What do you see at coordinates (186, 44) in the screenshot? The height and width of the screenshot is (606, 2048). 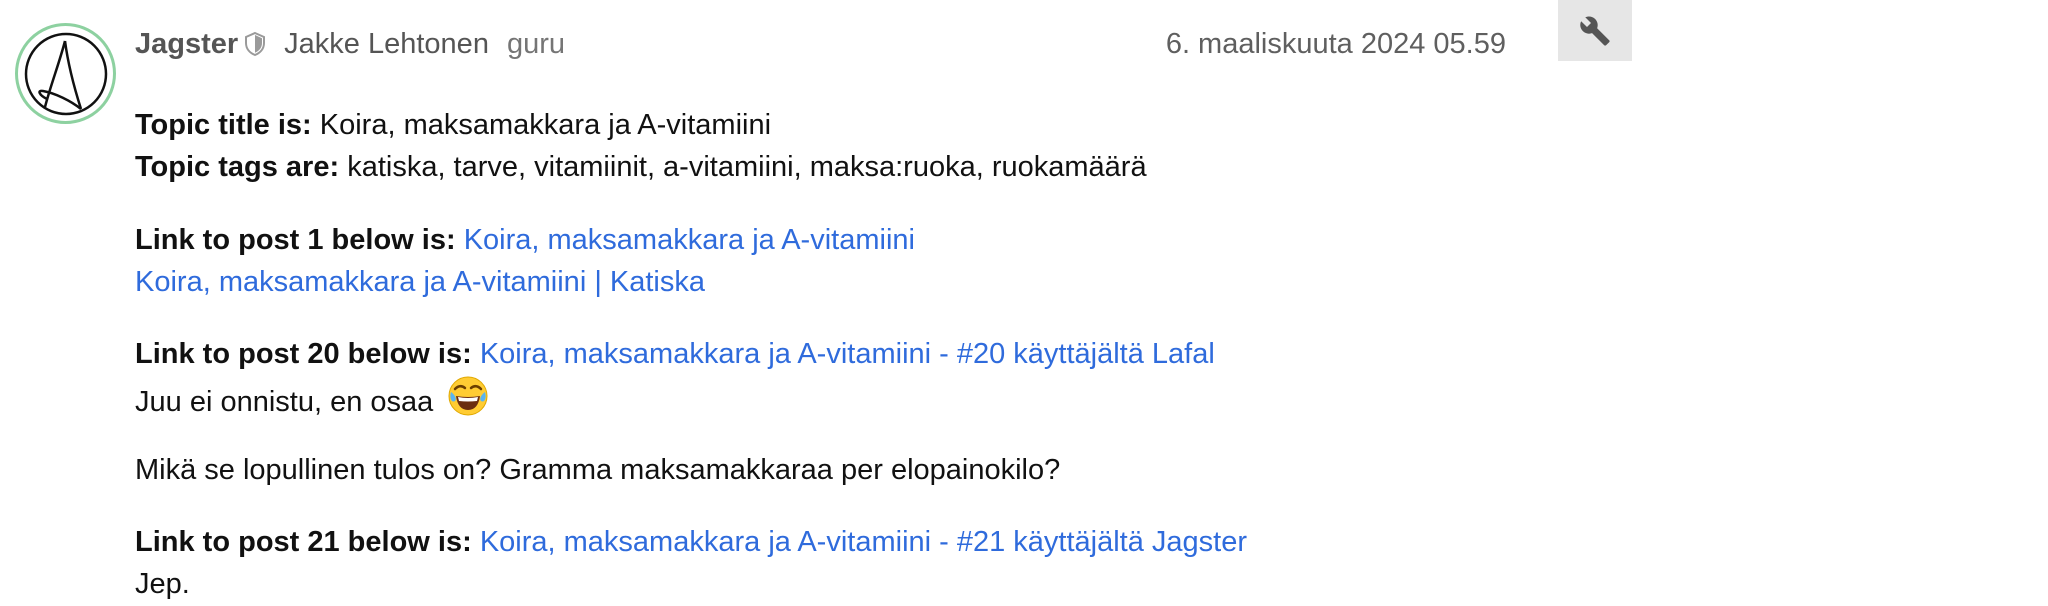 I see `username: Jagster` at bounding box center [186, 44].